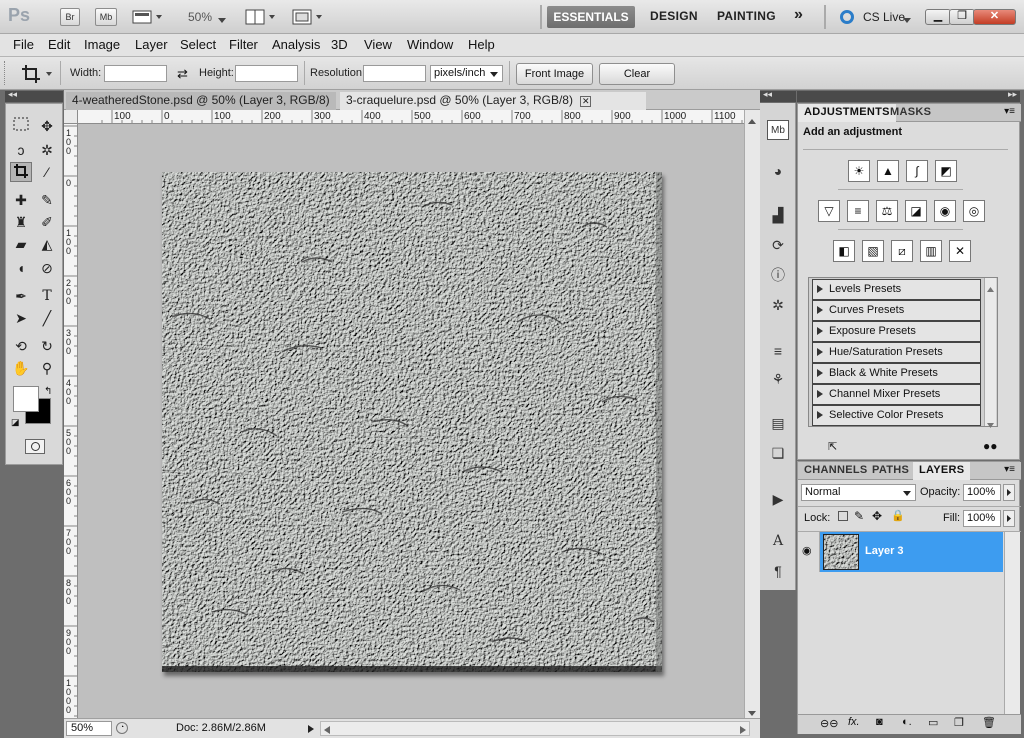 The width and height of the screenshot is (1024, 738). What do you see at coordinates (47, 268) in the screenshot?
I see `dodge-tool-icon: ⊘` at bounding box center [47, 268].